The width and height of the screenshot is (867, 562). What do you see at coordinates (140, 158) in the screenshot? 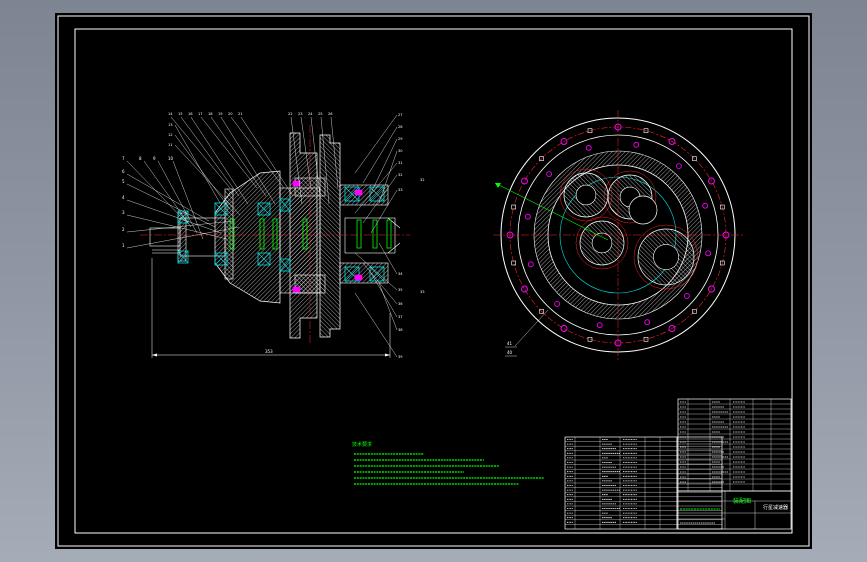
I see `part-balloon-8: 8` at bounding box center [140, 158].